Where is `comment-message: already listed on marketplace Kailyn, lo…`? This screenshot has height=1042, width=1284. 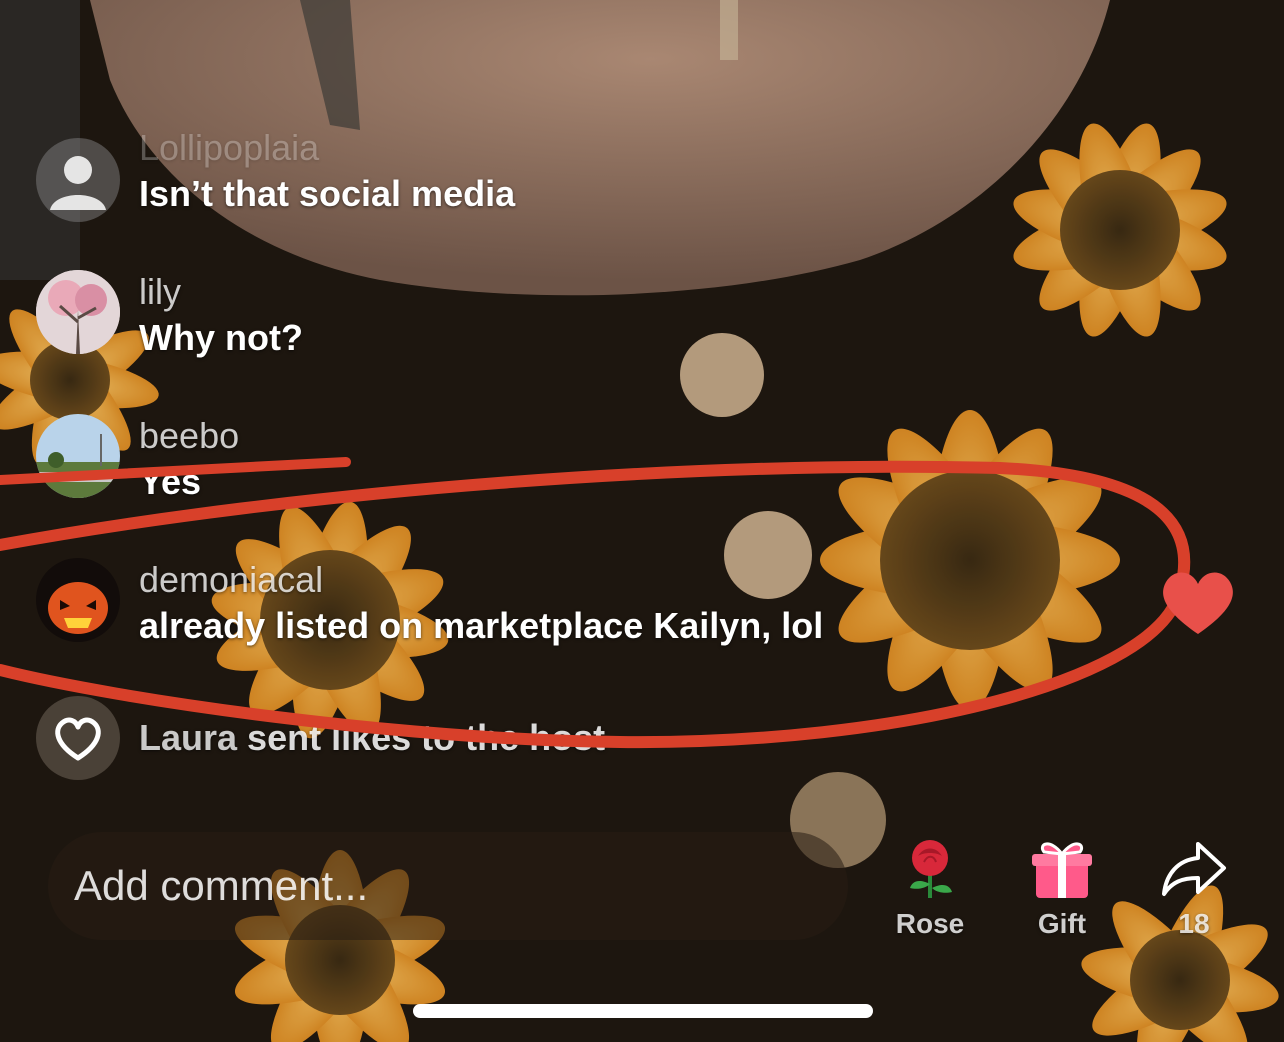
comment-message: already listed on marketplace Kailyn, lo… is located at coordinates (481, 625).